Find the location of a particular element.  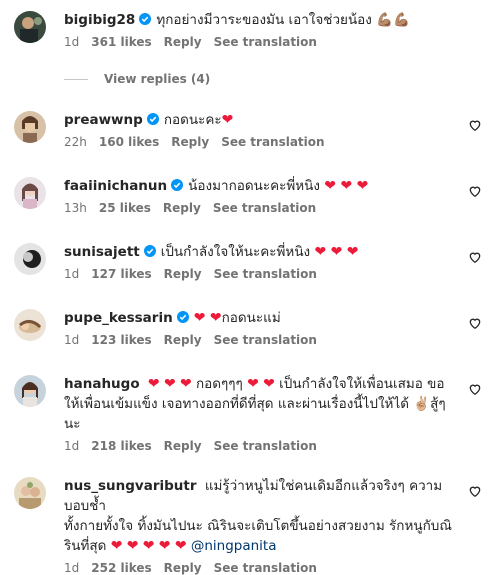

comment-time: 13h is located at coordinates (75, 208).